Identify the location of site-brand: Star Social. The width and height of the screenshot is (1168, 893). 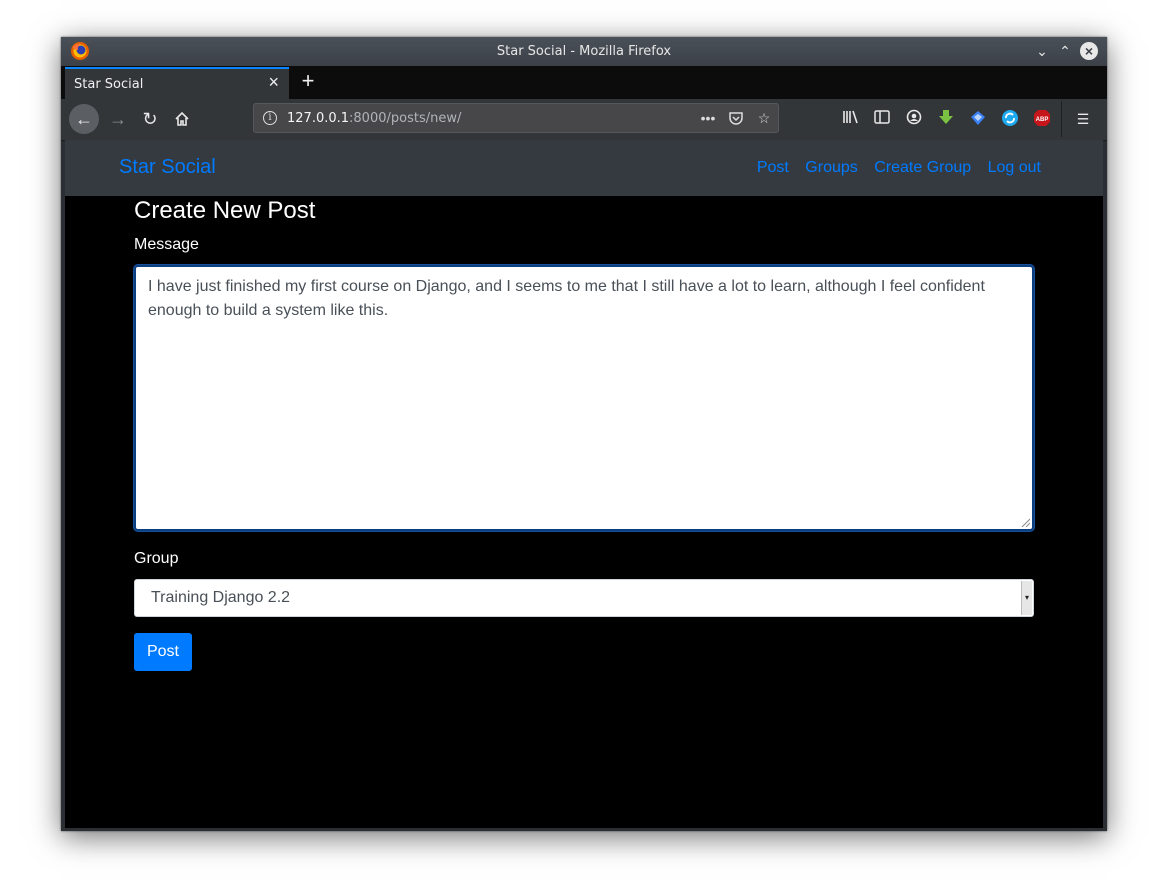
(167, 167).